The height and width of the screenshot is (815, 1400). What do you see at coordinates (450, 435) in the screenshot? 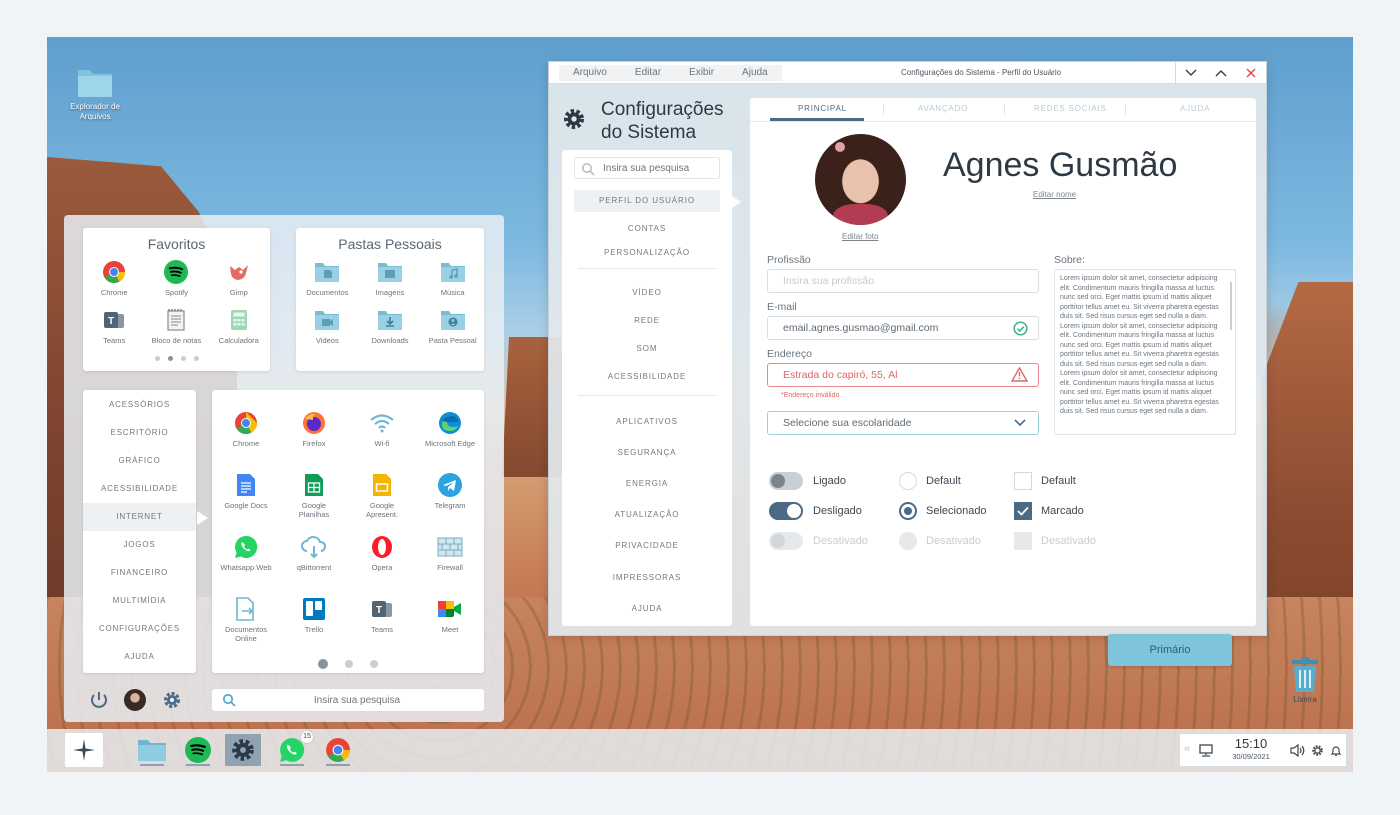
I see `launcher-app: Microsoft Edge` at bounding box center [450, 435].